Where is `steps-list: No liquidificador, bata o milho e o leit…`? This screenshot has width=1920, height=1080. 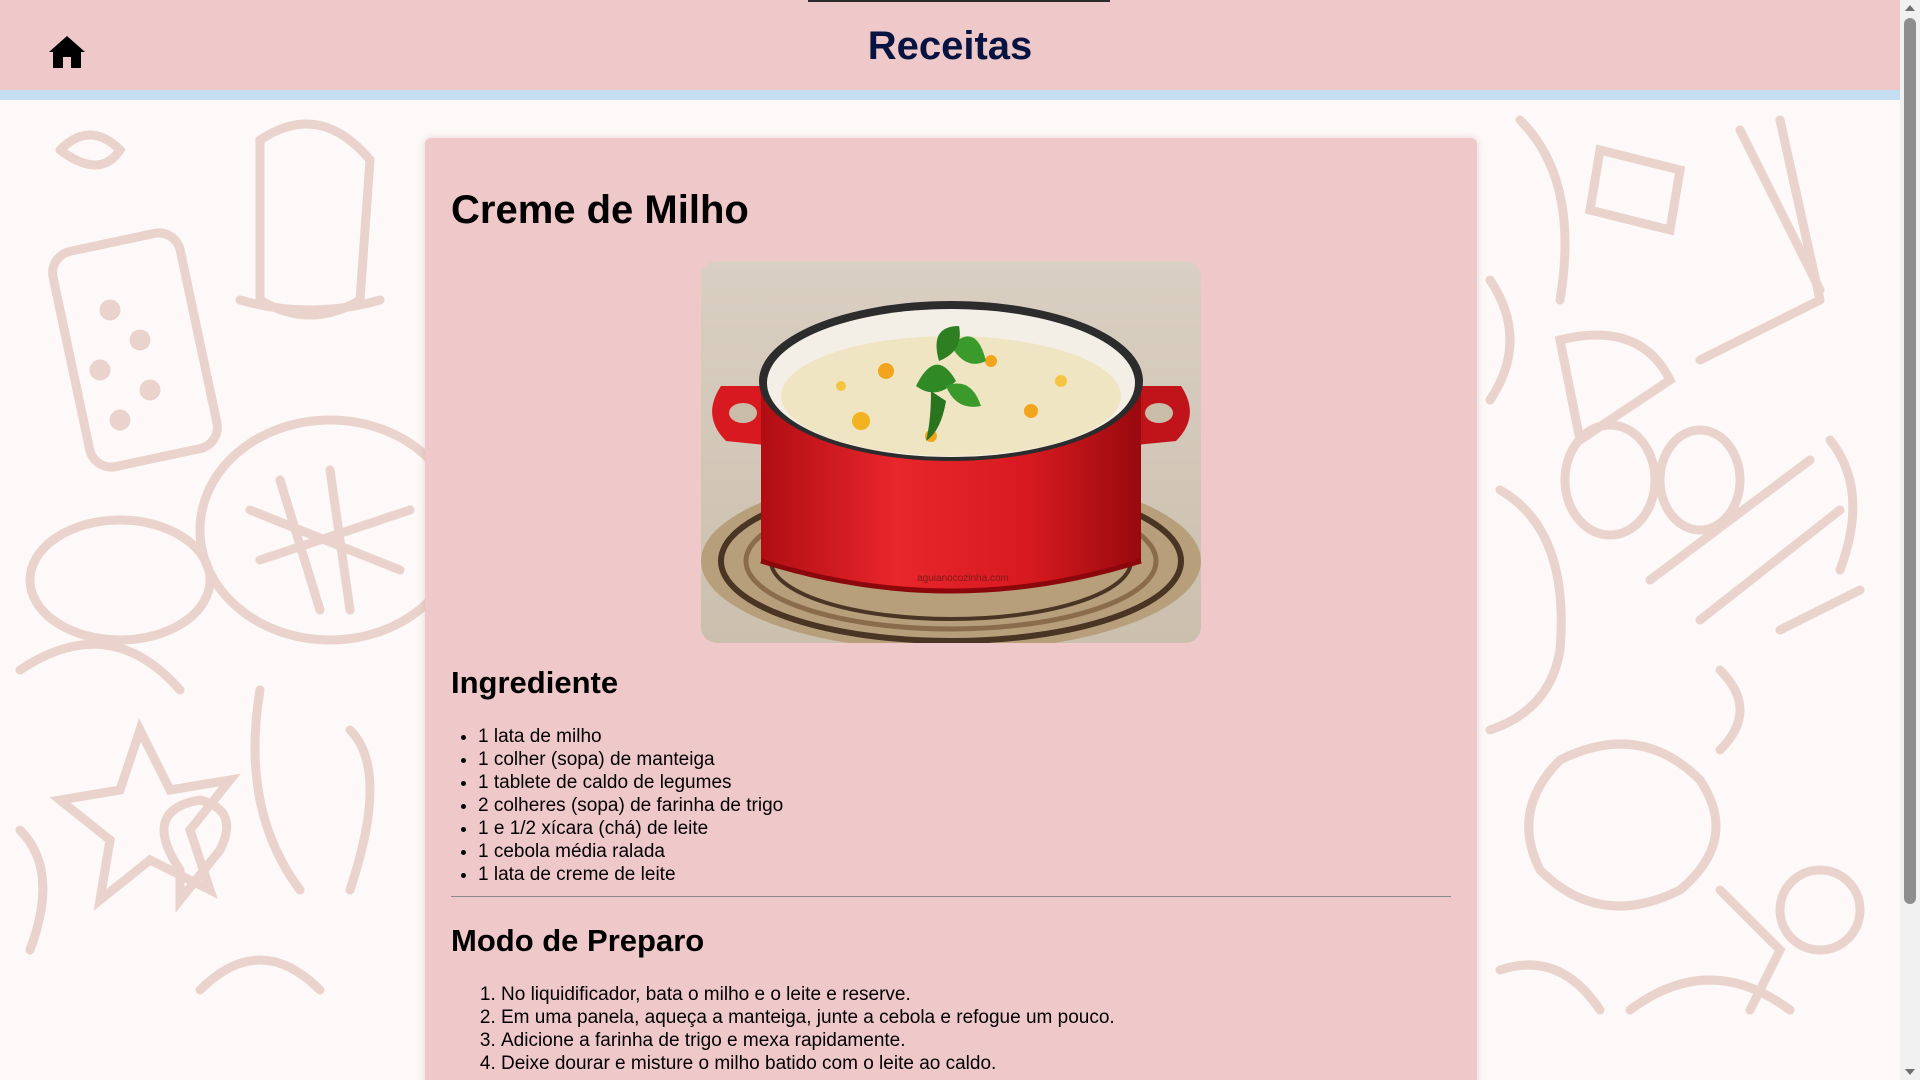
steps-list: No liquidificador, bata o milho e o leit… is located at coordinates (951, 1029).